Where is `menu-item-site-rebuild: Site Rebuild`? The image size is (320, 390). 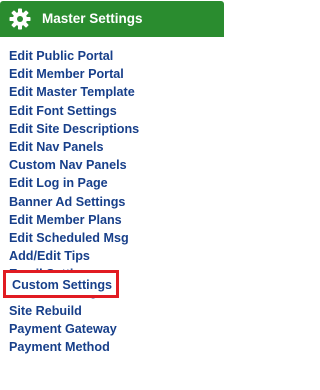 menu-item-site-rebuild: Site Rebuild is located at coordinates (112, 311).